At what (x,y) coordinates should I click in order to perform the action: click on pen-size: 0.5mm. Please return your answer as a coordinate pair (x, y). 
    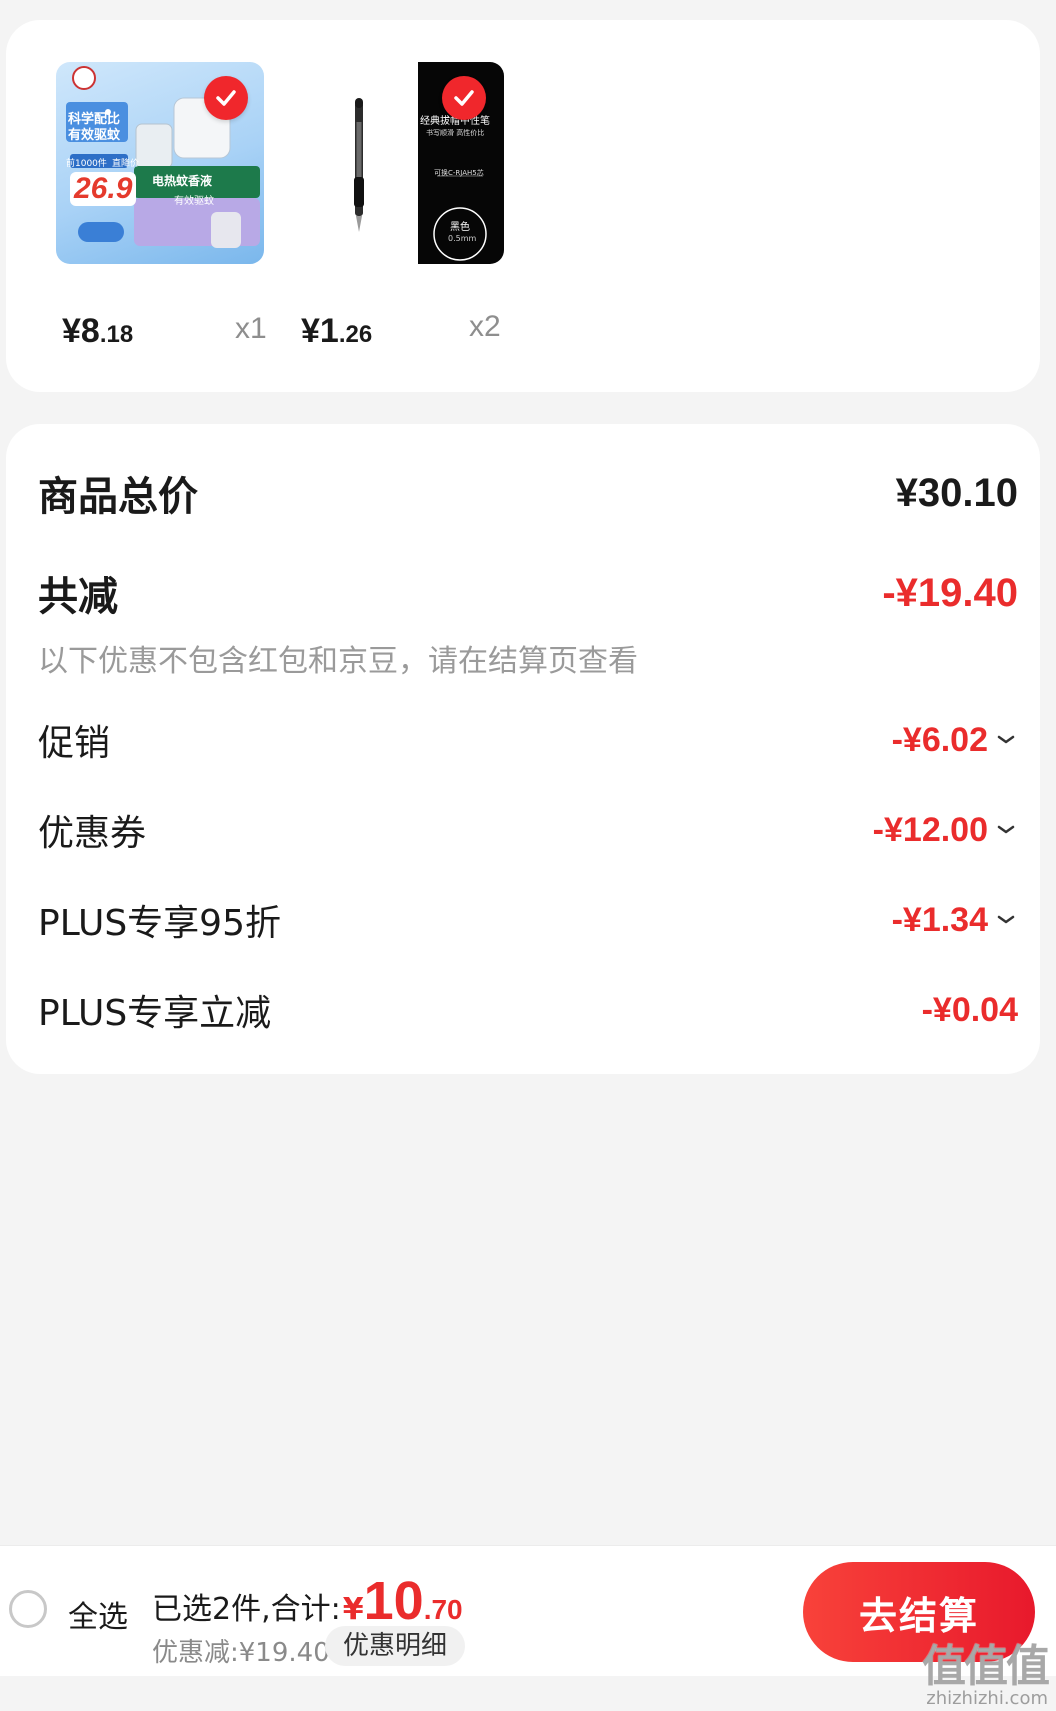
    Looking at the image, I should click on (462, 238).